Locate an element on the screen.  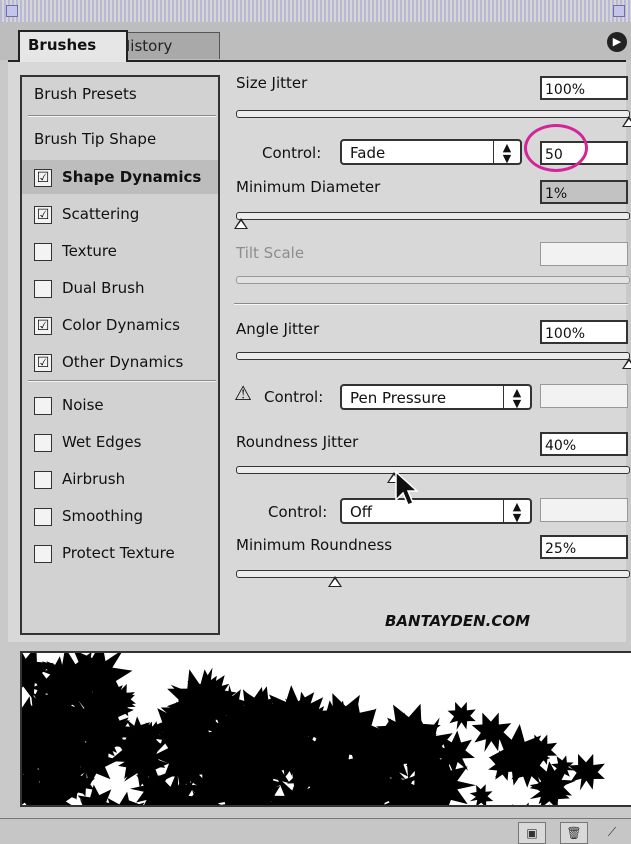
new-brush-icon: ▣ is located at coordinates (532, 833).